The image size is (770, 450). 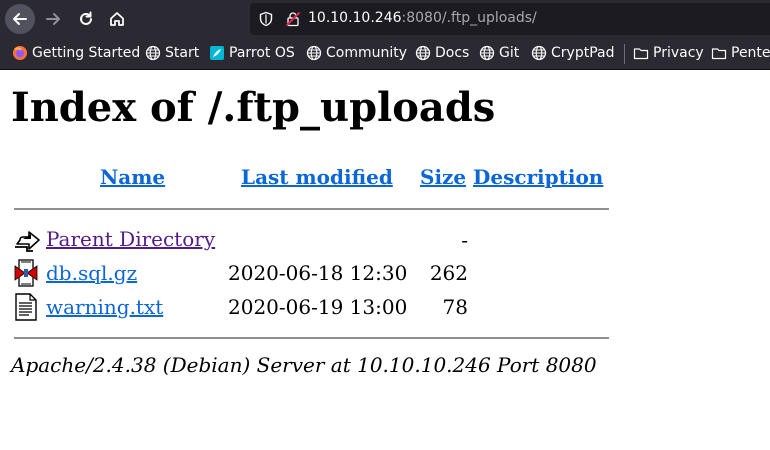 What do you see at coordinates (448, 273) in the screenshot?
I see `size-cell: 262` at bounding box center [448, 273].